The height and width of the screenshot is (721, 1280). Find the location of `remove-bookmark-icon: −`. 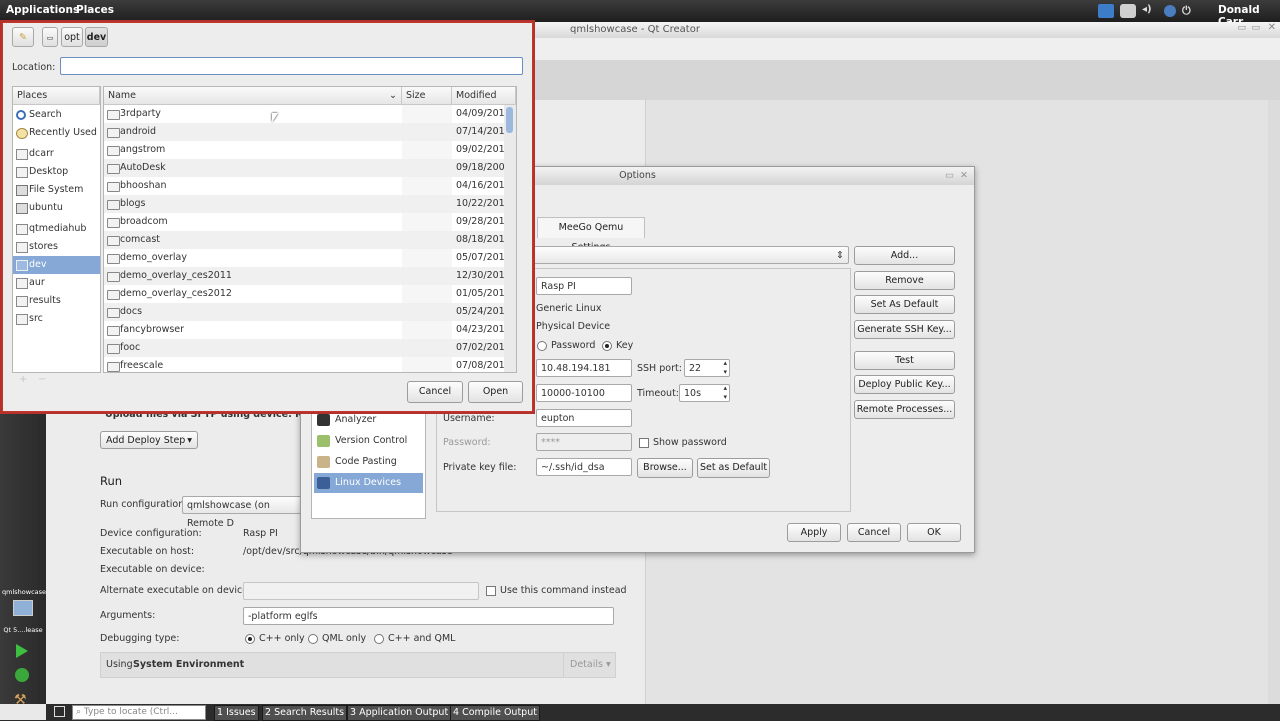

remove-bookmark-icon: − is located at coordinates (42, 379).